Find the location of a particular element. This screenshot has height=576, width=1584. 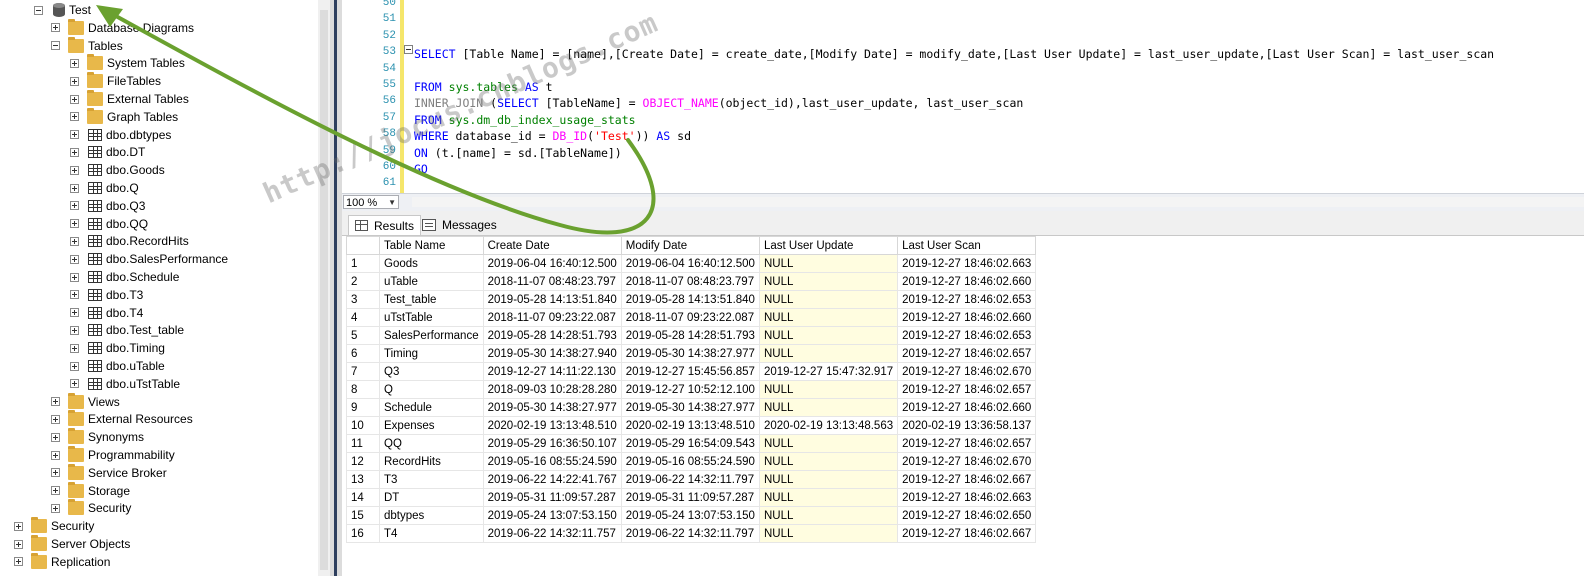

tree-item-dbo-t4: dbo.T4 is located at coordinates (106, 313).